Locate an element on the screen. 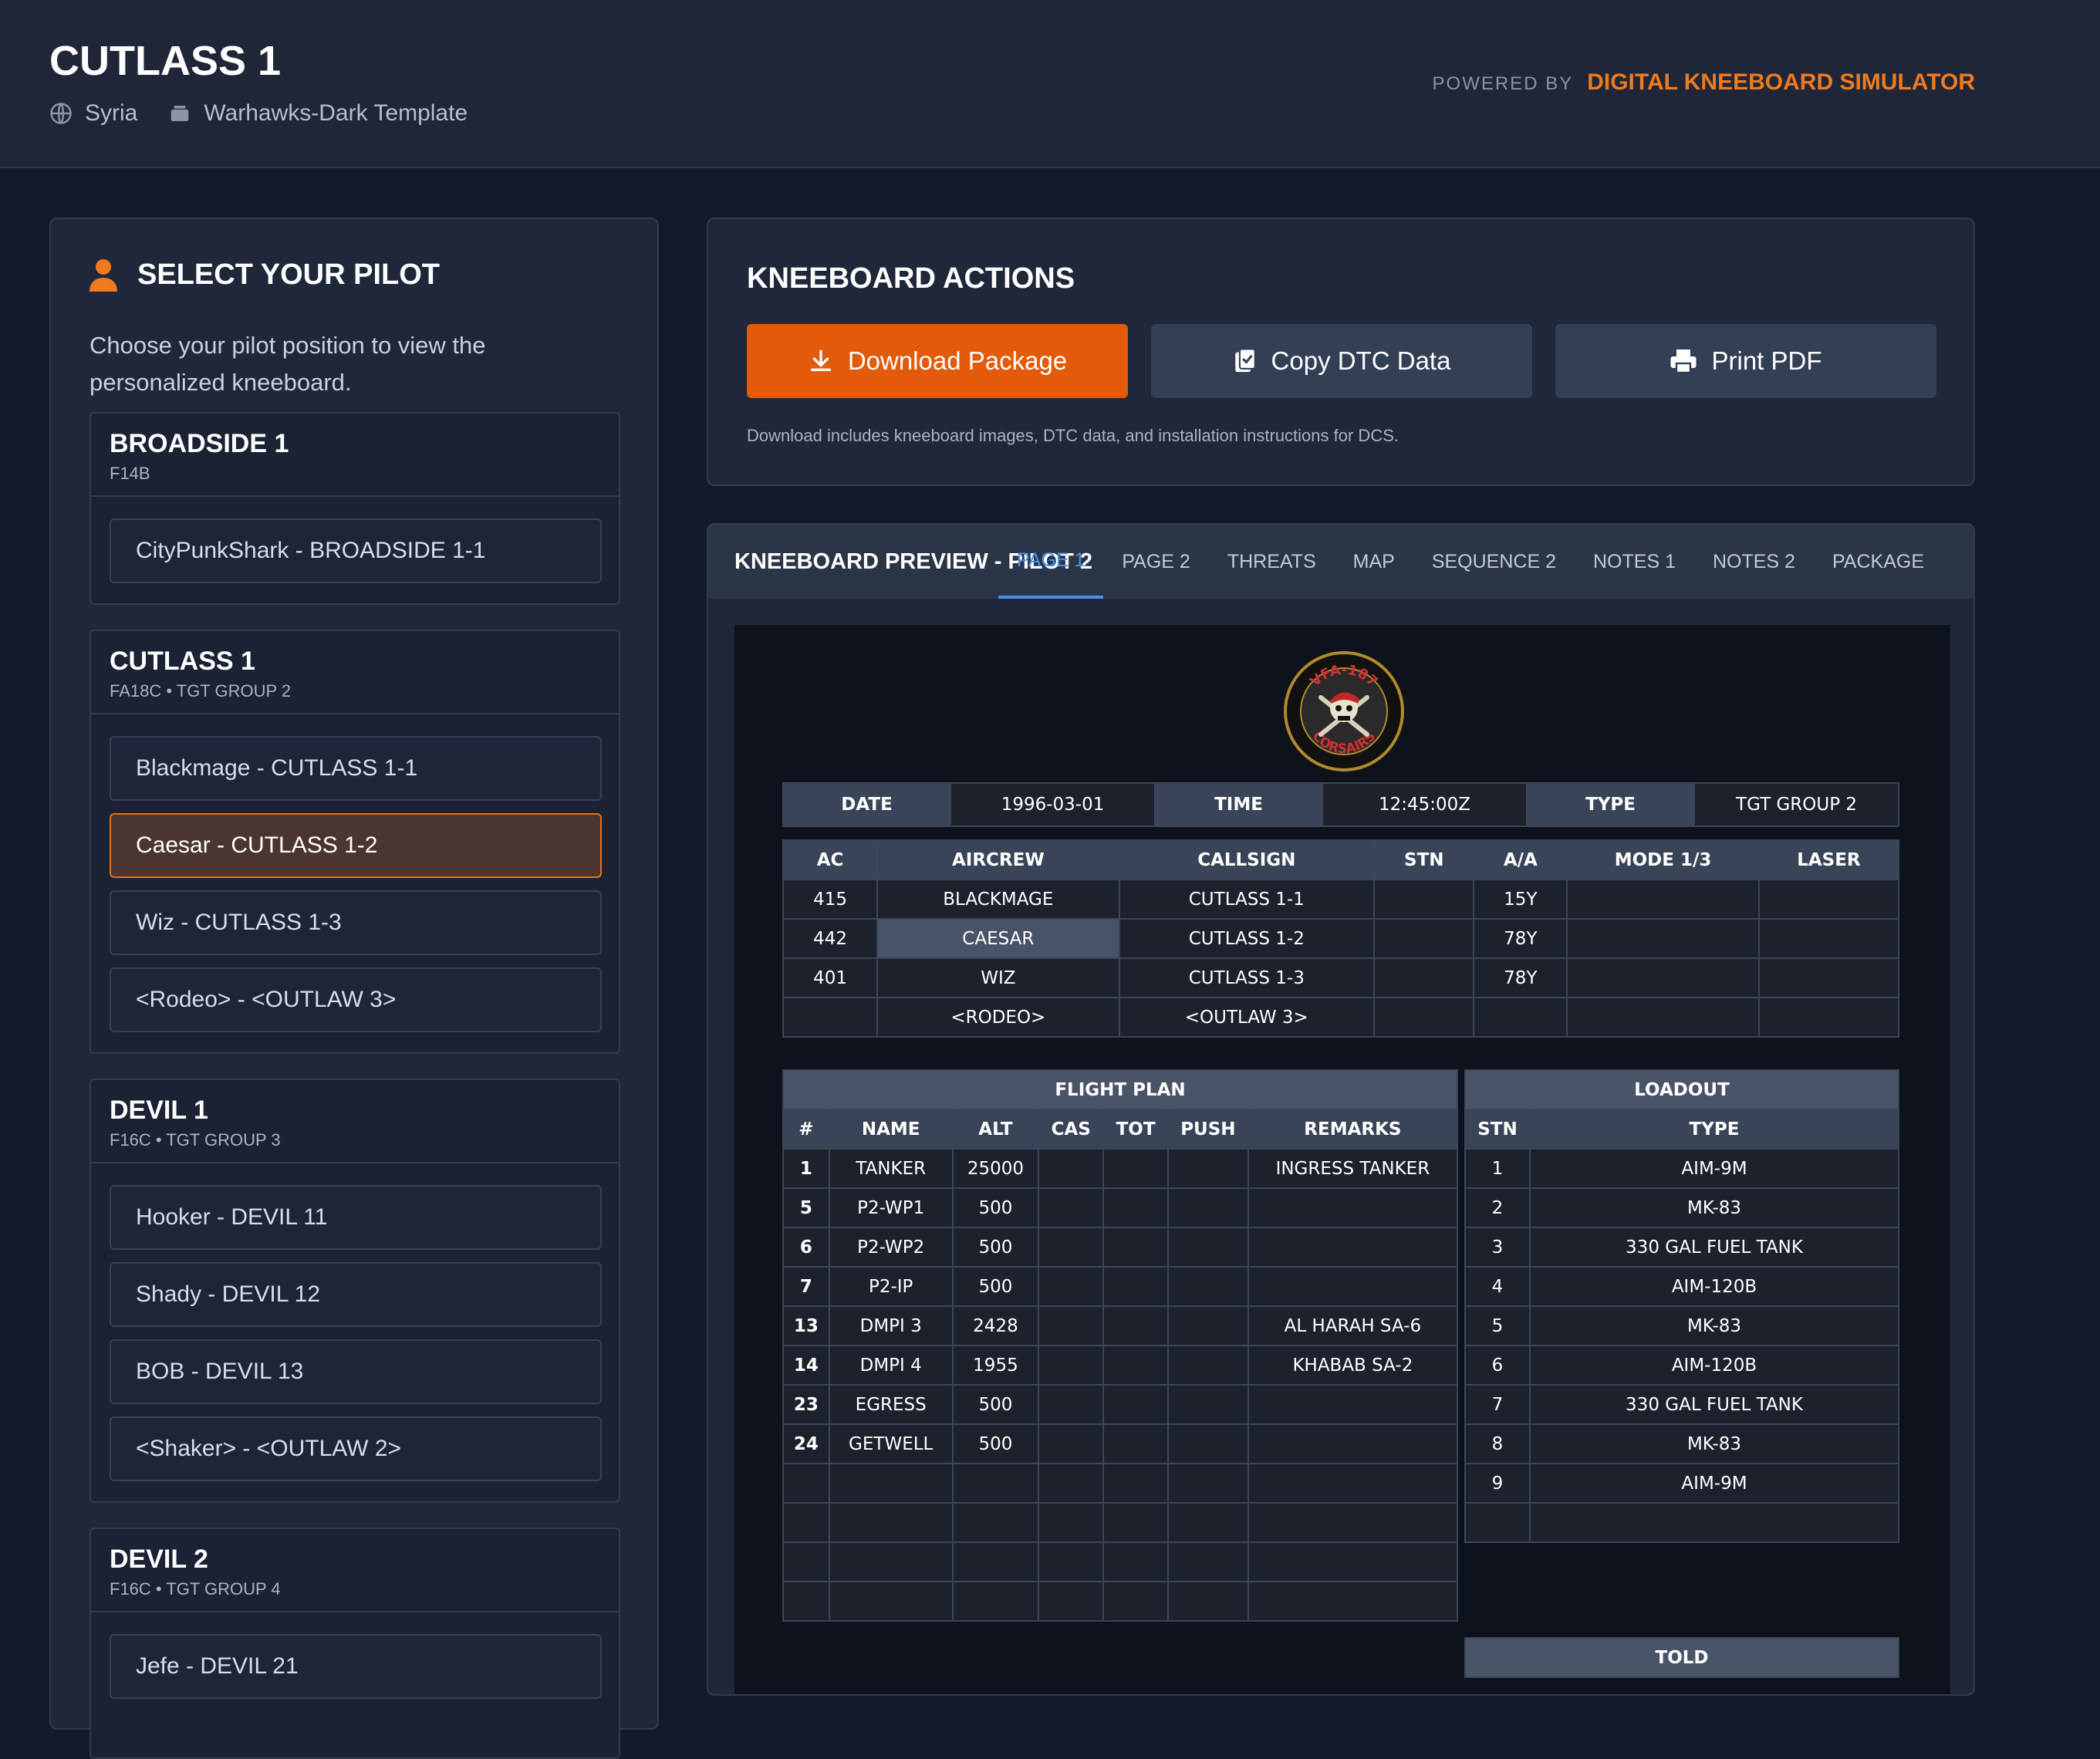 The height and width of the screenshot is (1759, 2100). table-cell: 7 is located at coordinates (806, 1286).